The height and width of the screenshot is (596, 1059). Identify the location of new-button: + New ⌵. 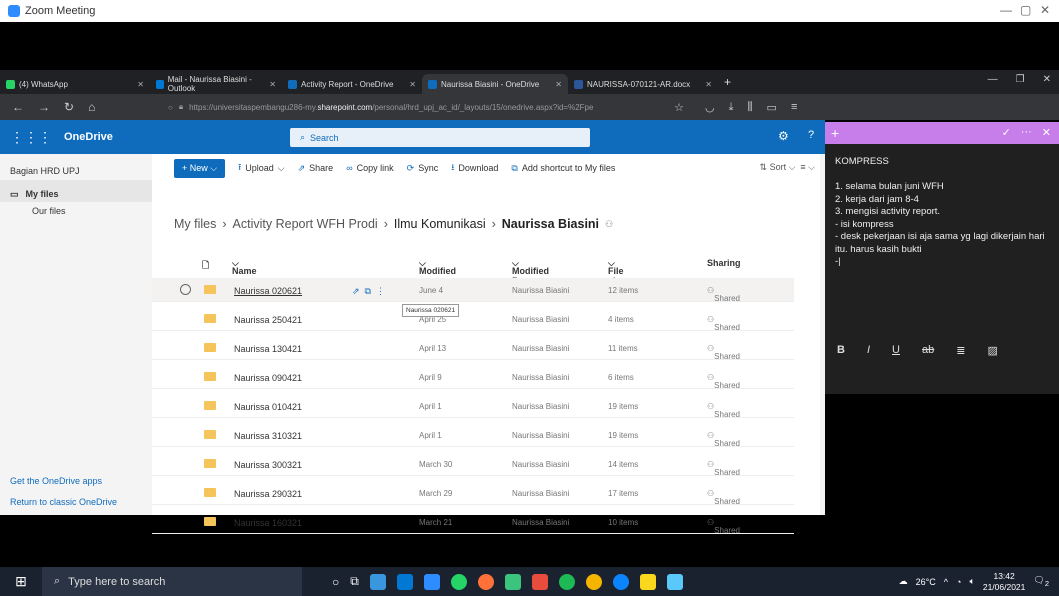
(200, 168).